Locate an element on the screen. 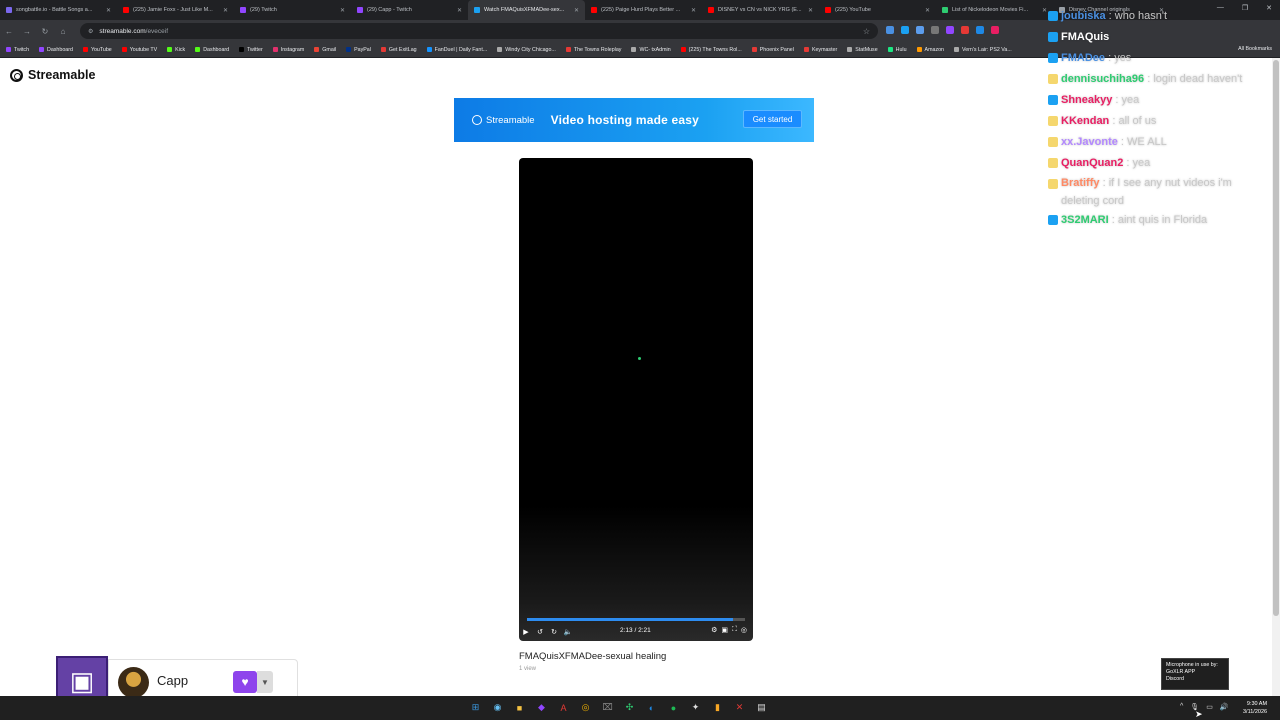  play-icon: ▶ is located at coordinates (526, 632).